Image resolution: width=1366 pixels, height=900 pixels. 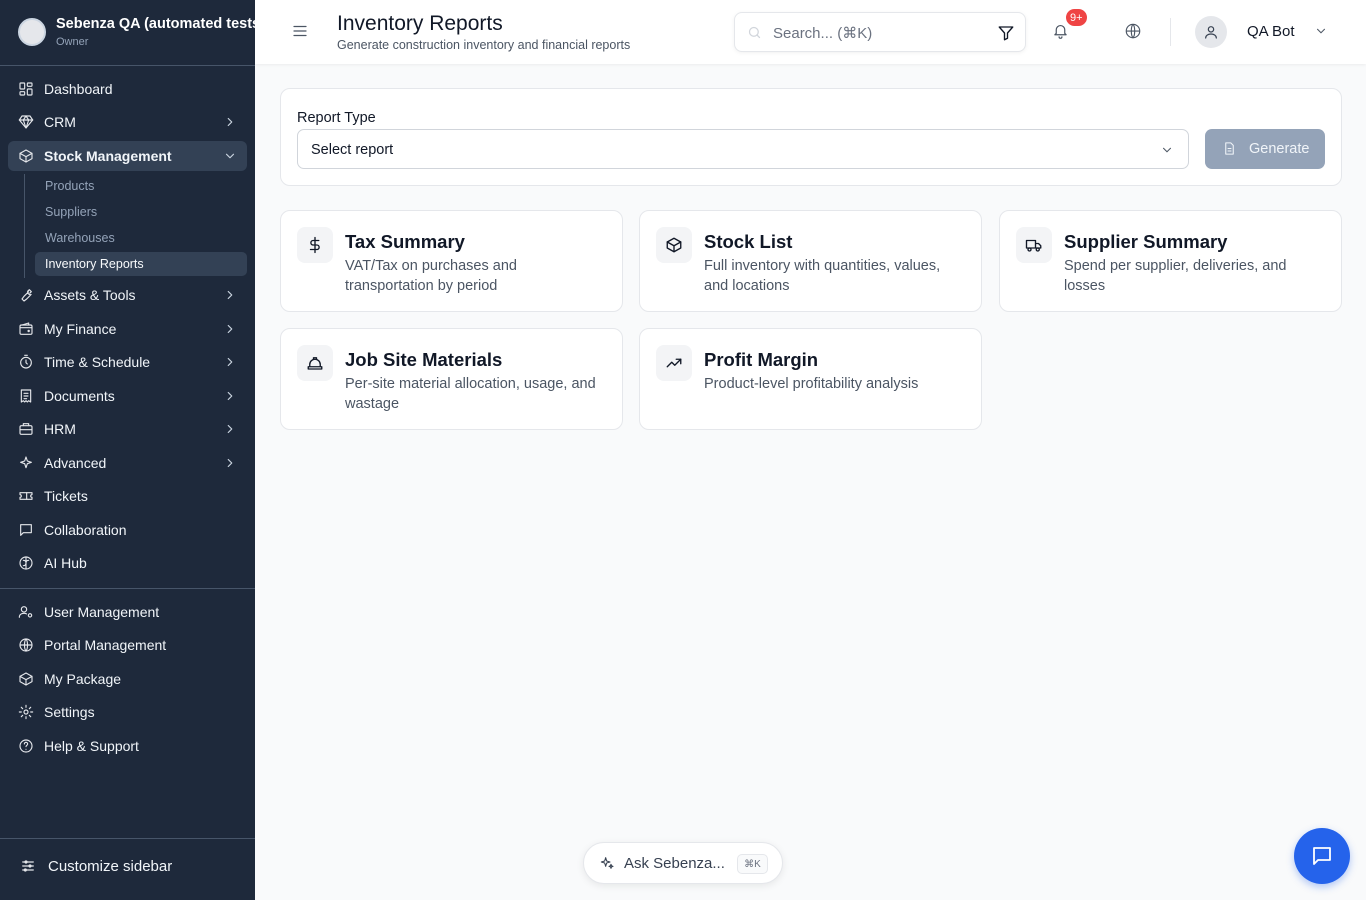 I want to click on report-type-panel: Report Type Select report Generate, so click(x=811, y=137).